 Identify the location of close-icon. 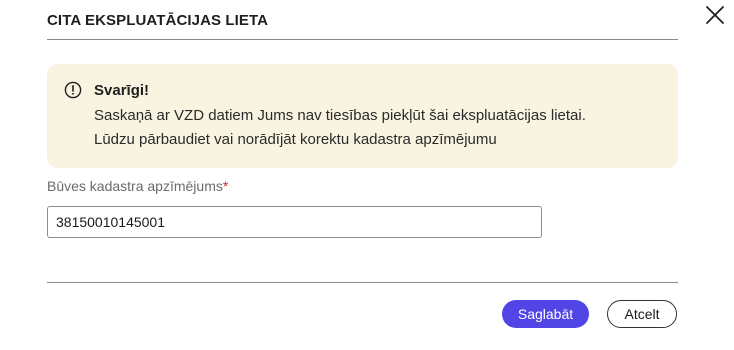
(715, 15).